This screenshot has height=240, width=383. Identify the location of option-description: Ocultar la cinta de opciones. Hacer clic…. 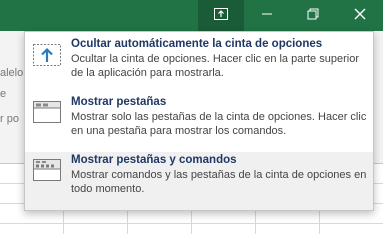
(215, 66).